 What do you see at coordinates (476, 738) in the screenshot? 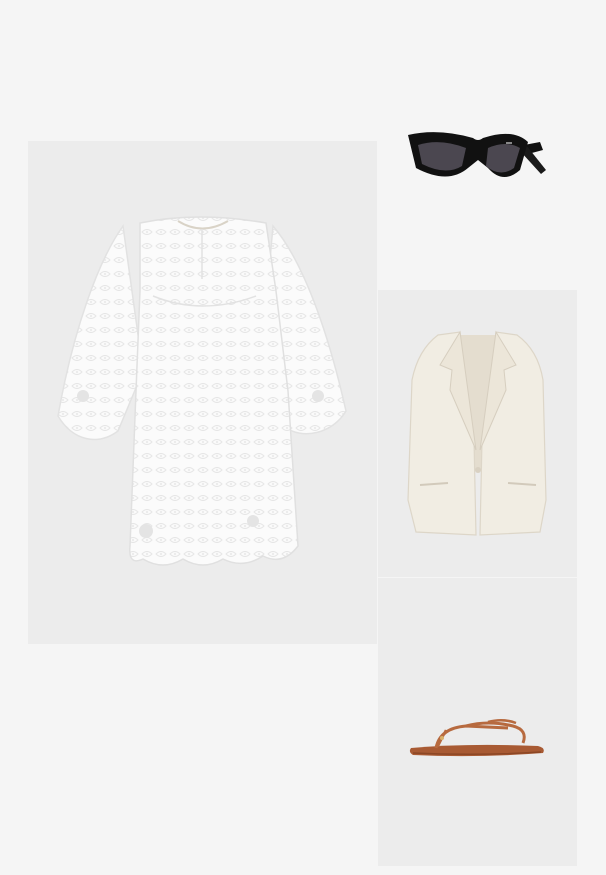
I see `sandal-icon` at bounding box center [476, 738].